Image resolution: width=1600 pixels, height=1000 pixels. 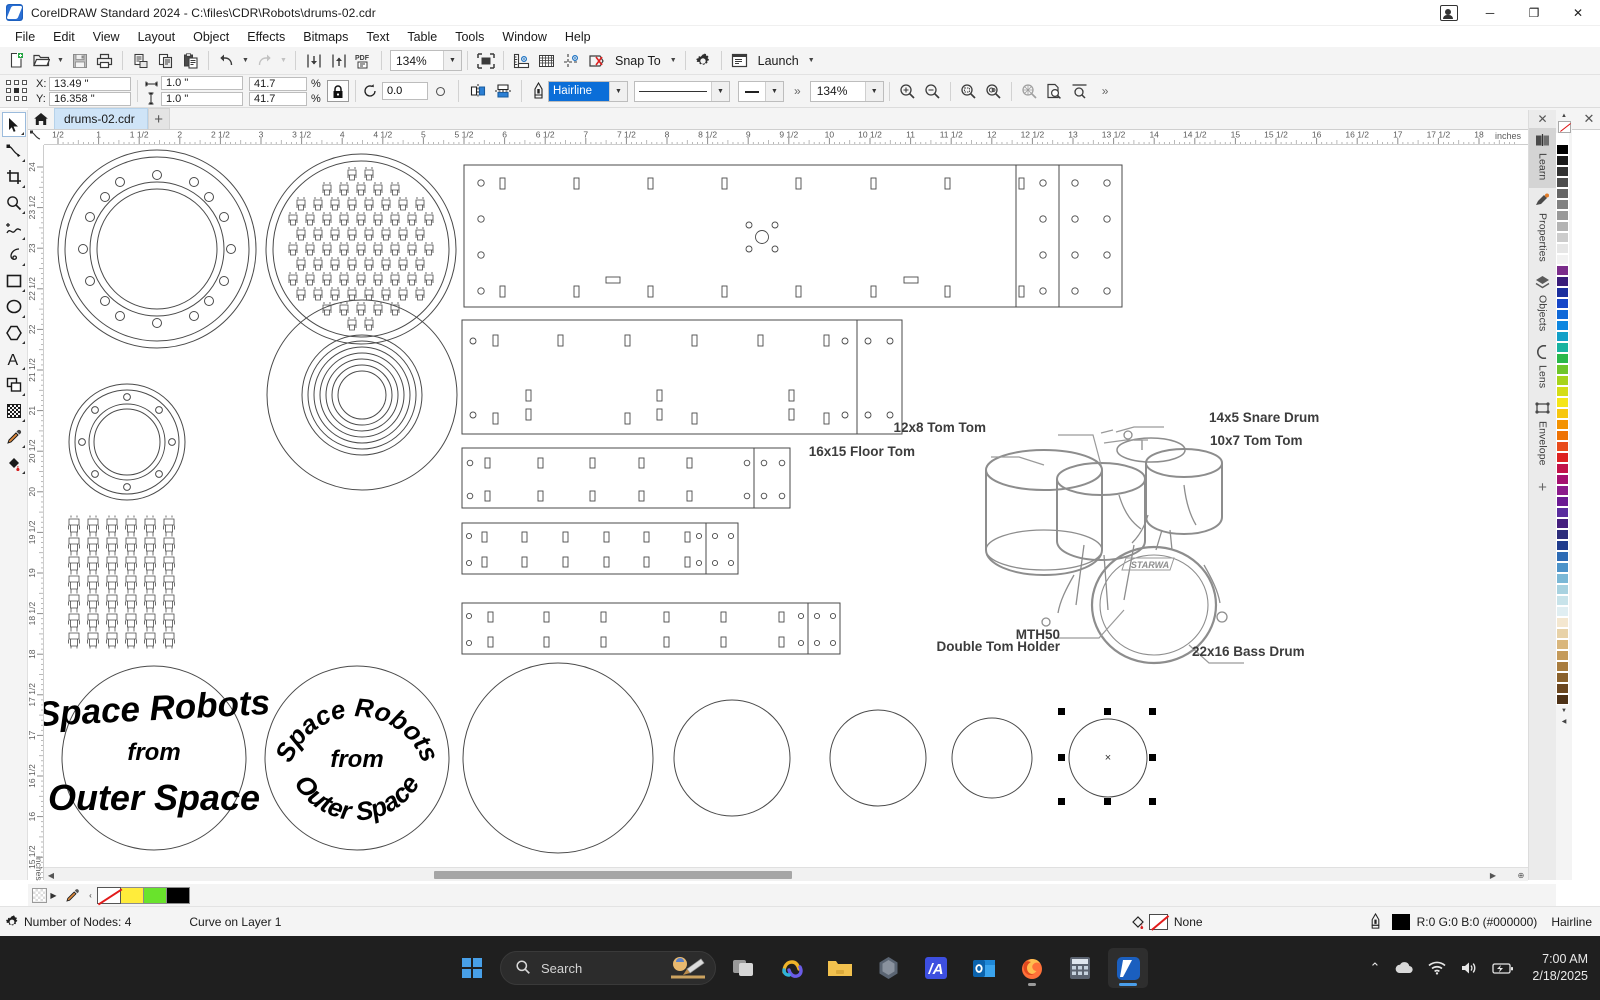 I want to click on menu-file: File, so click(x=25, y=36).